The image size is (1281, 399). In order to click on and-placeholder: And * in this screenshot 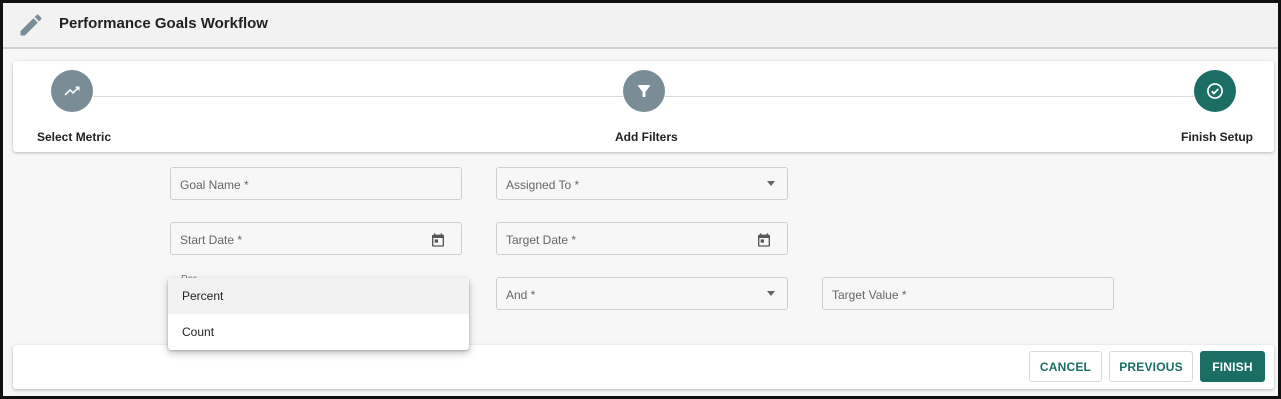, I will do `click(521, 295)`.